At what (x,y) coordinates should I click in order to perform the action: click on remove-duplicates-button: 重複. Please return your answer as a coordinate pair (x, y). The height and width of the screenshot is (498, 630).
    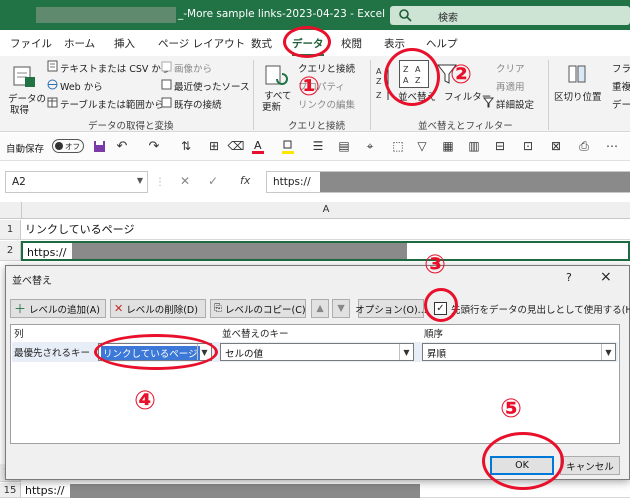
    Looking at the image, I should click on (621, 86).